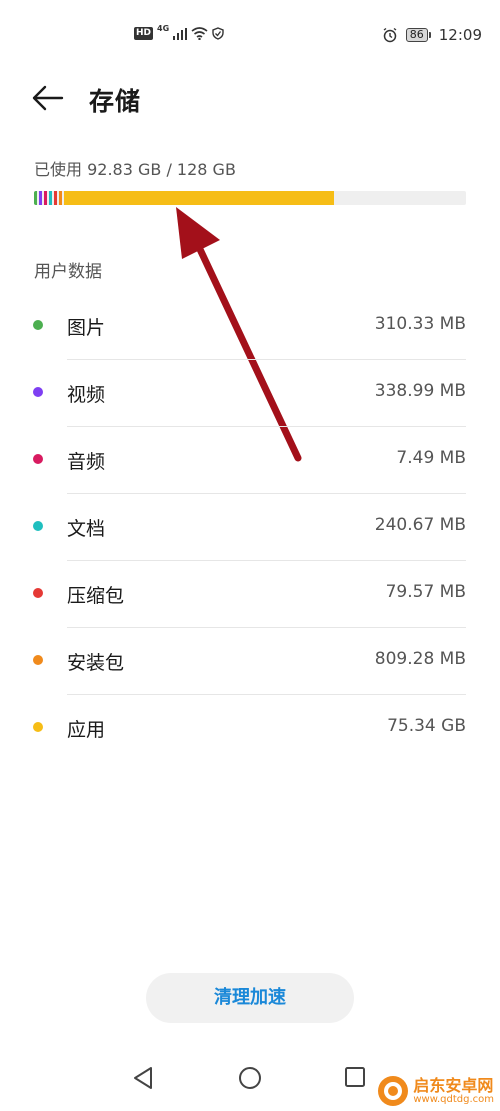 Image resolution: width=500 pixels, height=1111 pixels. I want to click on nav-back-button, so click(143, 1078).